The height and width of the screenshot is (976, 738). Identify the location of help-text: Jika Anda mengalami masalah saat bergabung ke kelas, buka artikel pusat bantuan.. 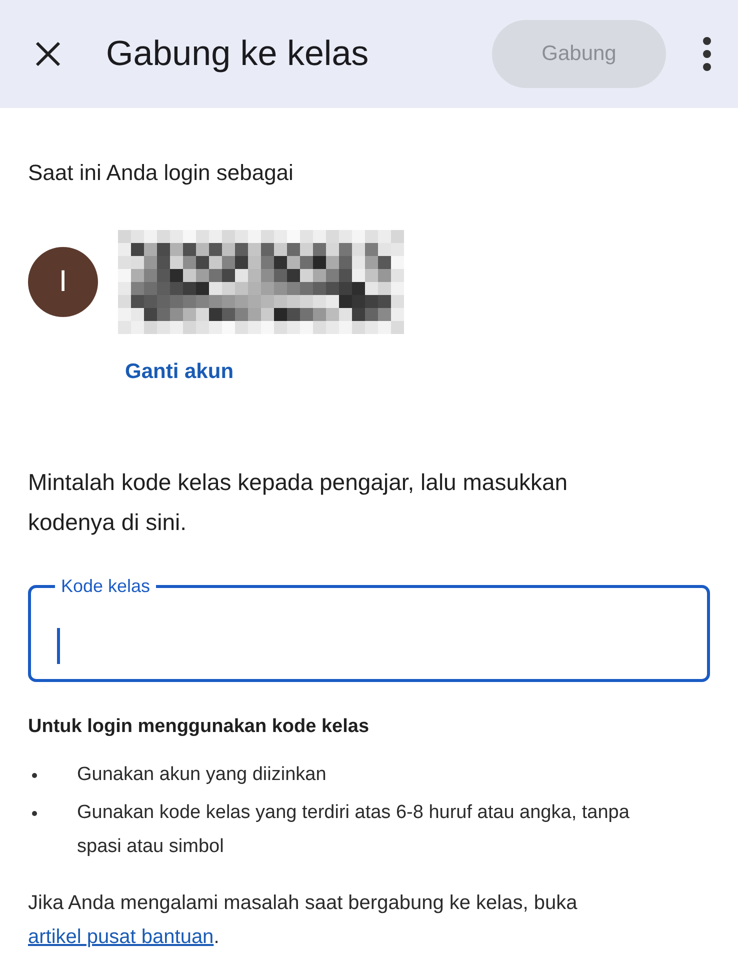
(303, 920).